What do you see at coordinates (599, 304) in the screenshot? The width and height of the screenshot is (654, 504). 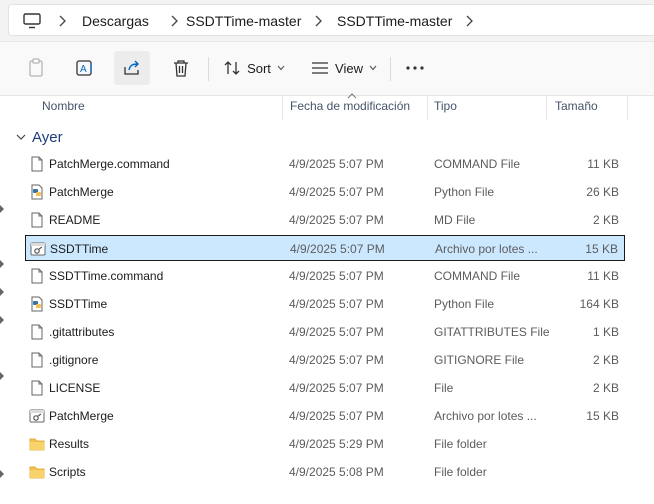 I see `file-size: 164 KB` at bounding box center [599, 304].